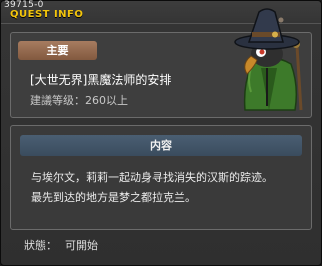 This screenshot has height=266, width=322. Describe the element at coordinates (40, 245) in the screenshot. I see `status-label: 狀態：` at that location.